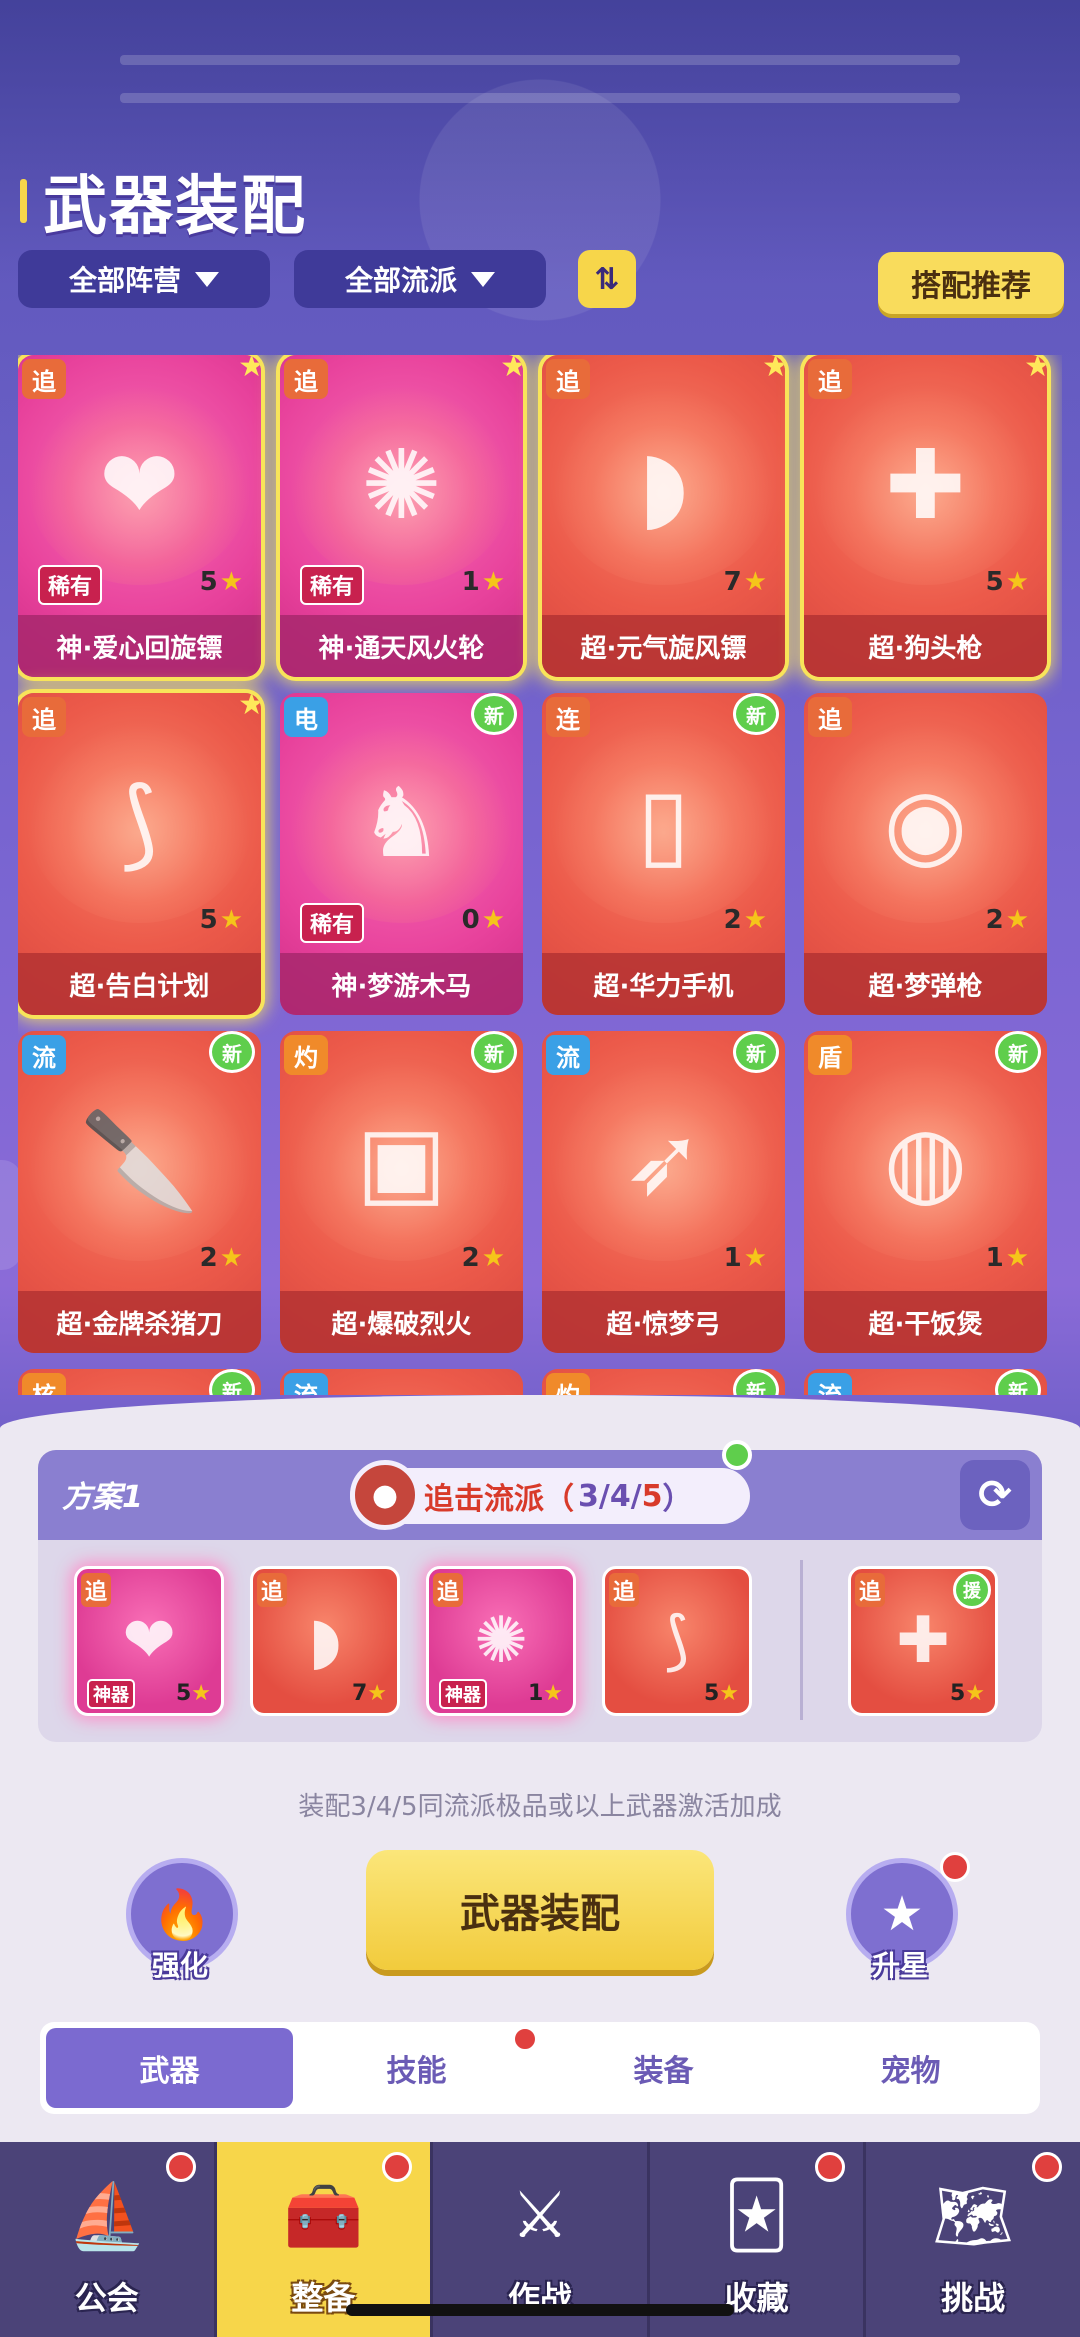 This screenshot has height=2337, width=1080. Describe the element at coordinates (652, 1496) in the screenshot. I see `school-max: 5` at that location.